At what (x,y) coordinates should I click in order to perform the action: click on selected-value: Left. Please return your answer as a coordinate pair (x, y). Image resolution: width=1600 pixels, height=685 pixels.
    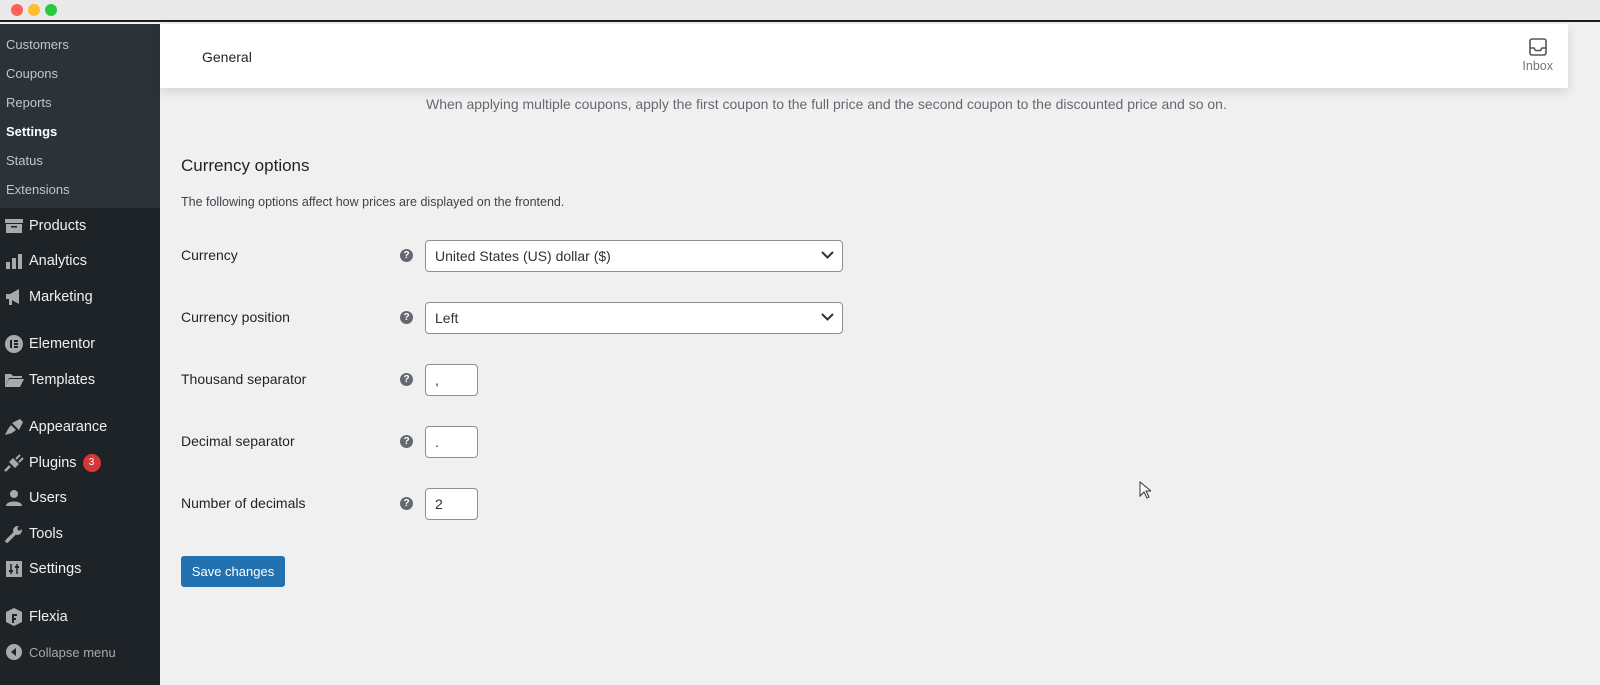
    Looking at the image, I should click on (447, 318).